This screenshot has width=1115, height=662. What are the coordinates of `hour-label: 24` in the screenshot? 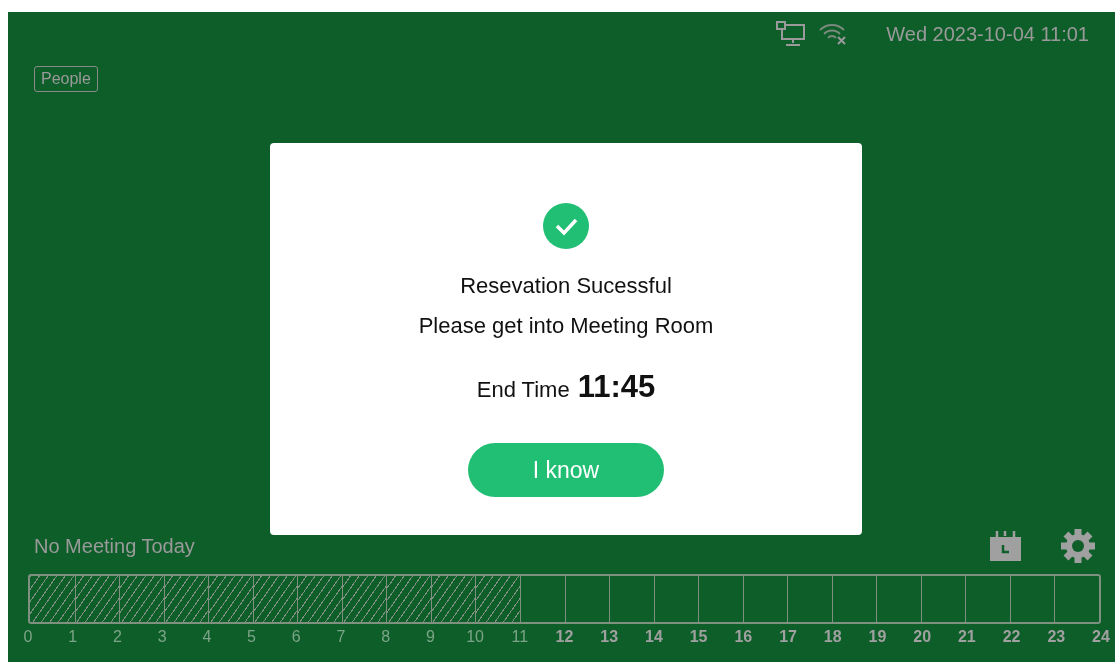 It's located at (1101, 637).